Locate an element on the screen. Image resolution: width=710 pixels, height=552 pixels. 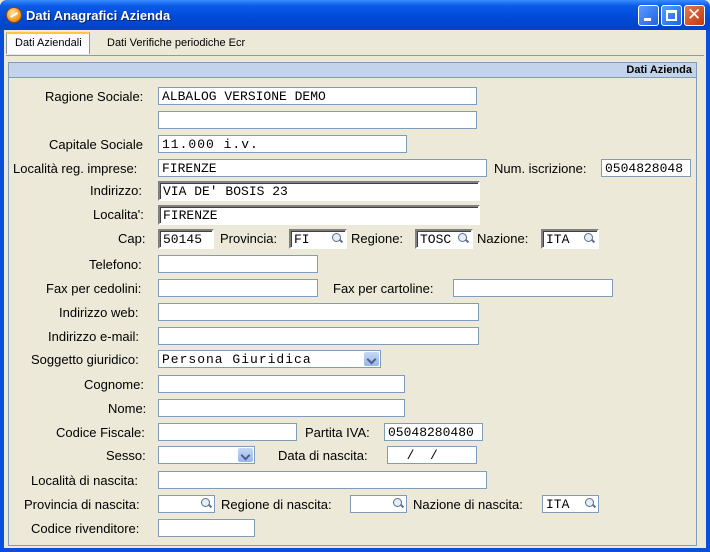
fax-cartoline-input is located at coordinates (533, 288).